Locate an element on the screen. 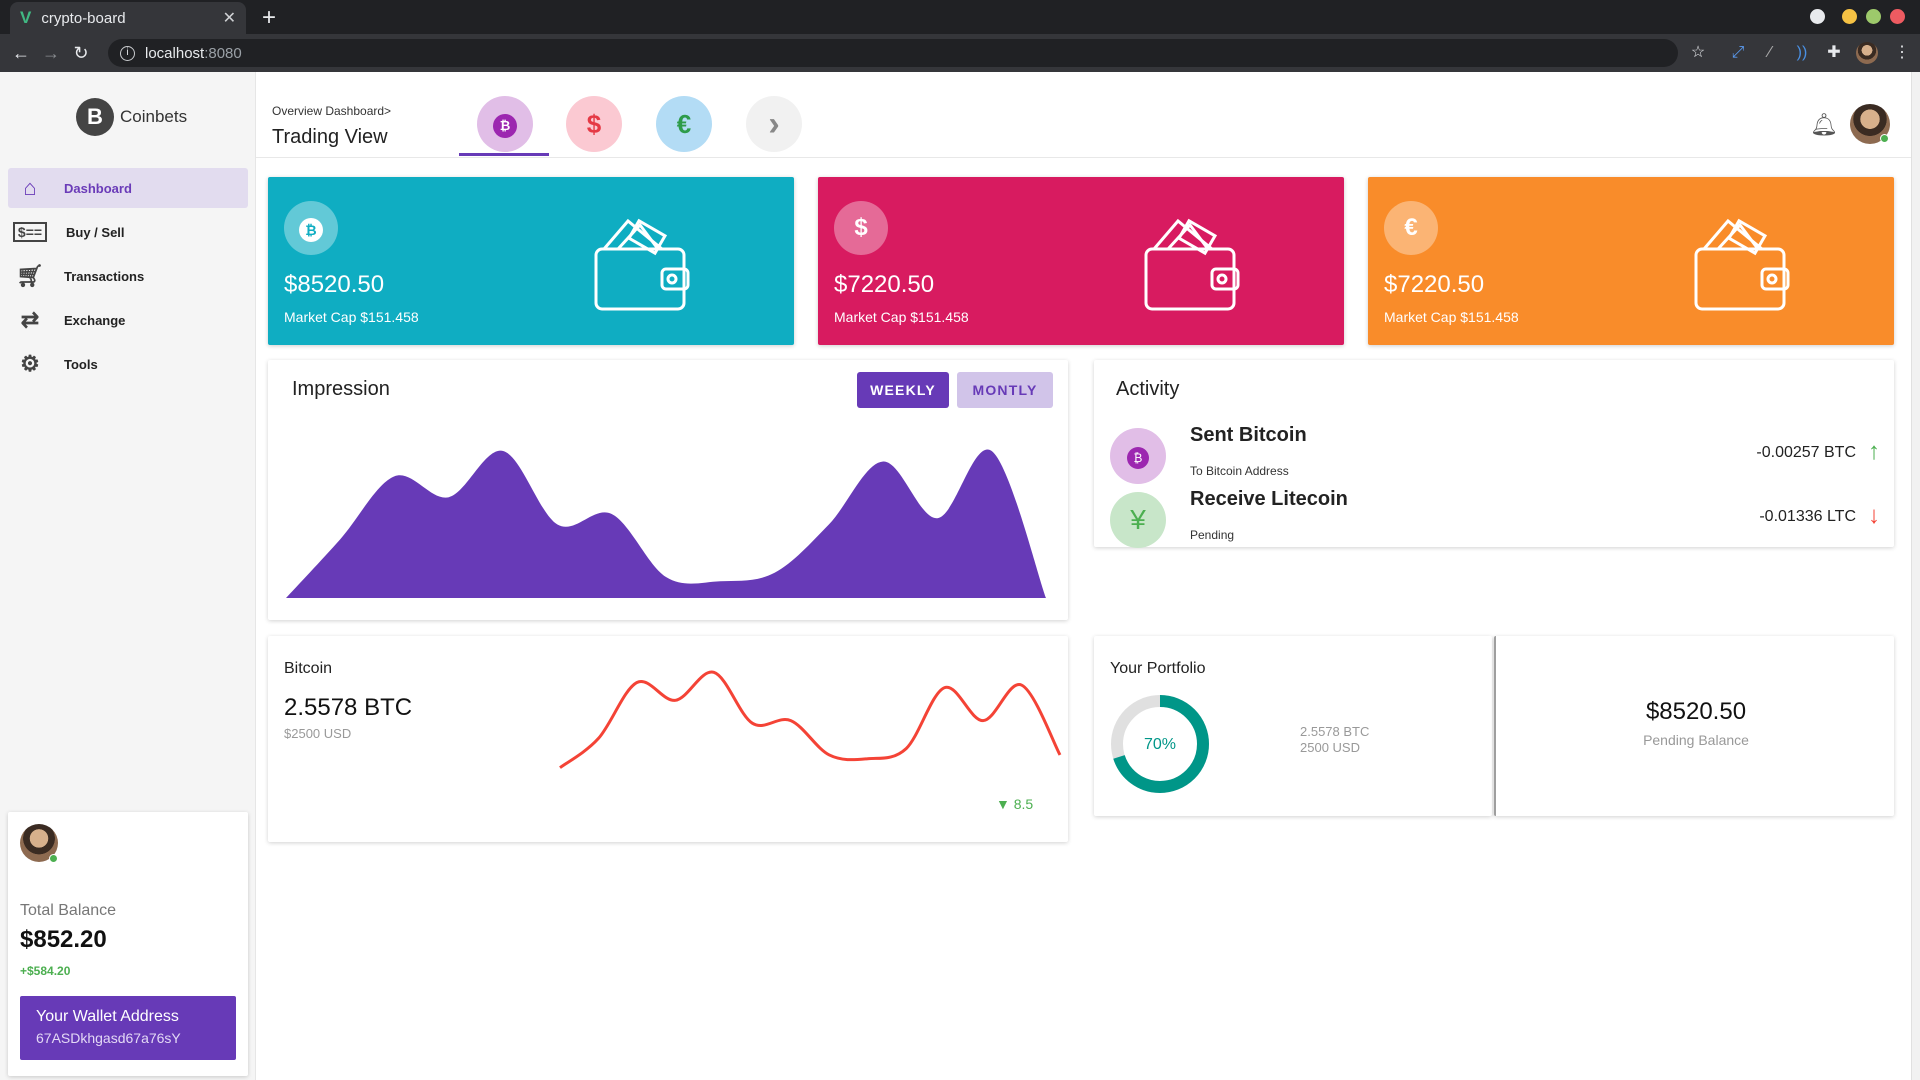 This screenshot has width=1920, height=1080. tab-dollar: $ is located at coordinates (594, 124).